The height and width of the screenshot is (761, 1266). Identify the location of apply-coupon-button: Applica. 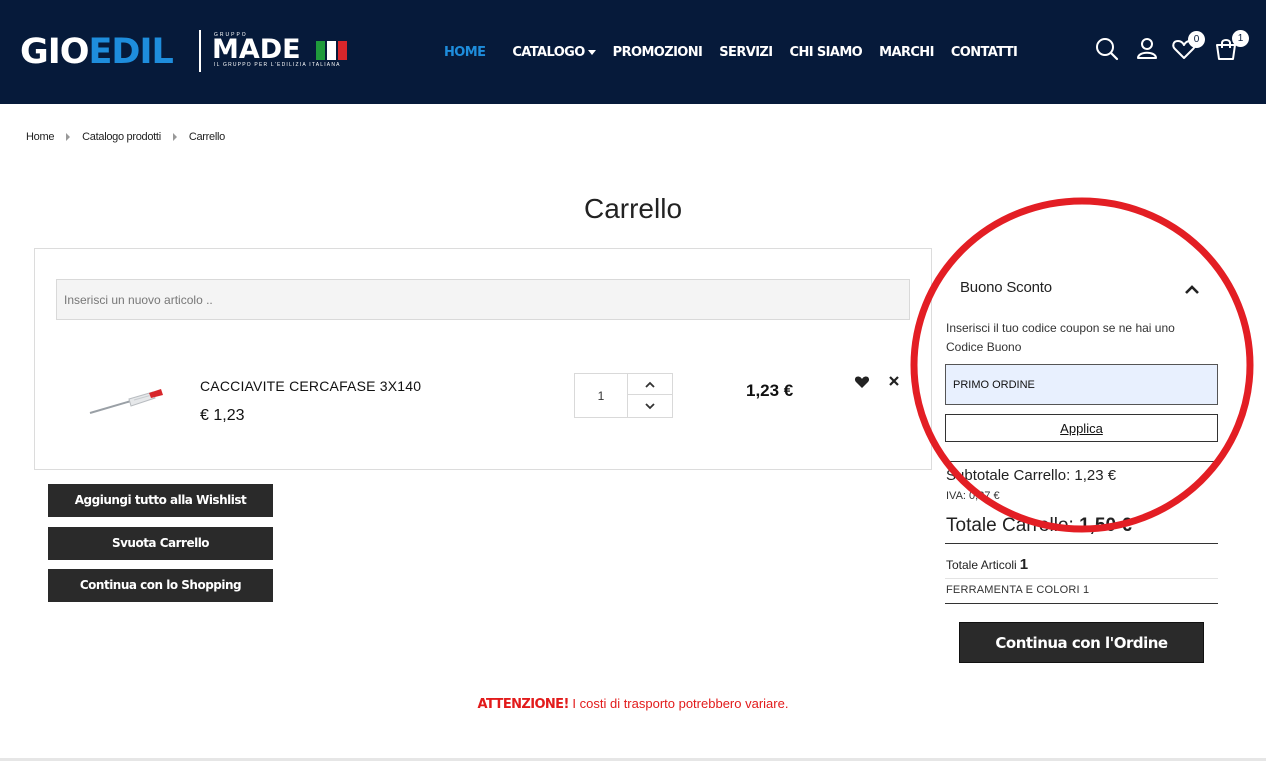
(1081, 428).